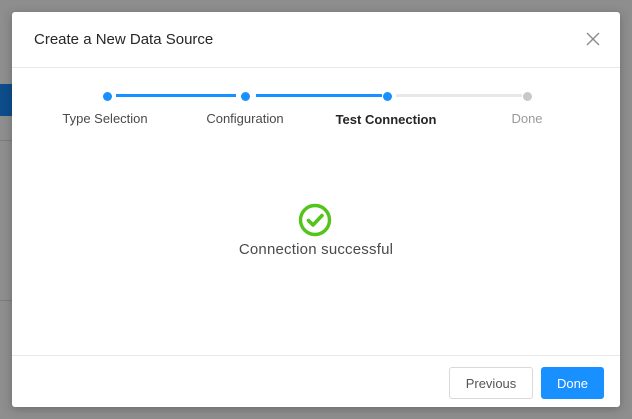 The height and width of the screenshot is (419, 632). I want to click on done-button: Done, so click(572, 383).